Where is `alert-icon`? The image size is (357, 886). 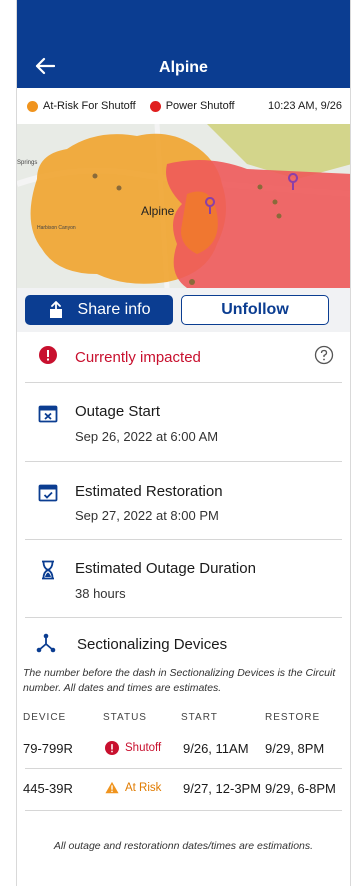 alert-icon is located at coordinates (48, 355).